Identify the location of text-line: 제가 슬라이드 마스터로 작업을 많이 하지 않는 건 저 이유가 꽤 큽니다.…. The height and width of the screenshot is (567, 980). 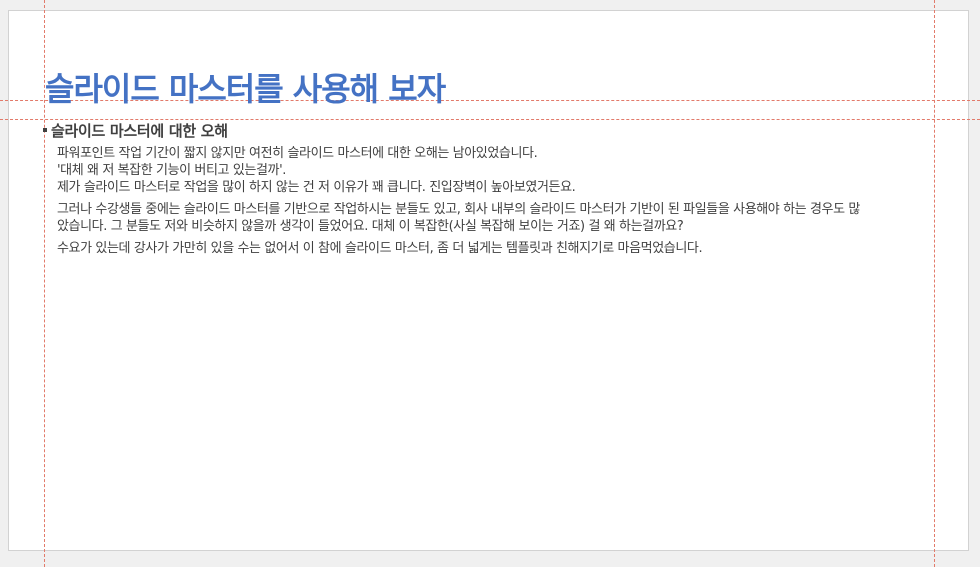
(316, 187).